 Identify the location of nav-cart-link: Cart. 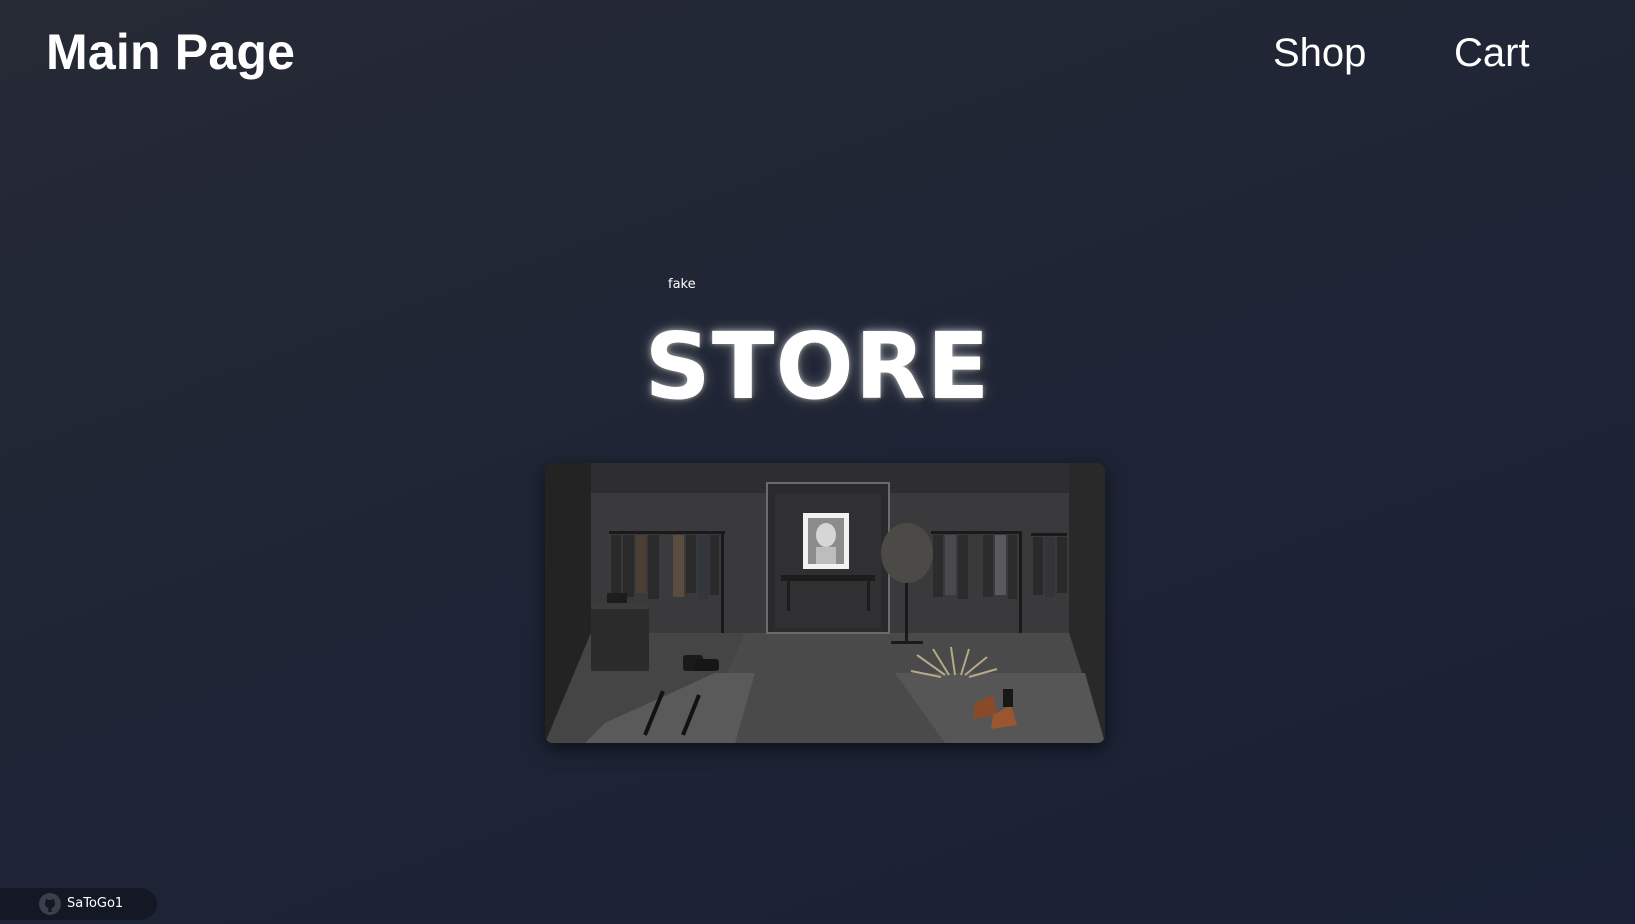
(1492, 53).